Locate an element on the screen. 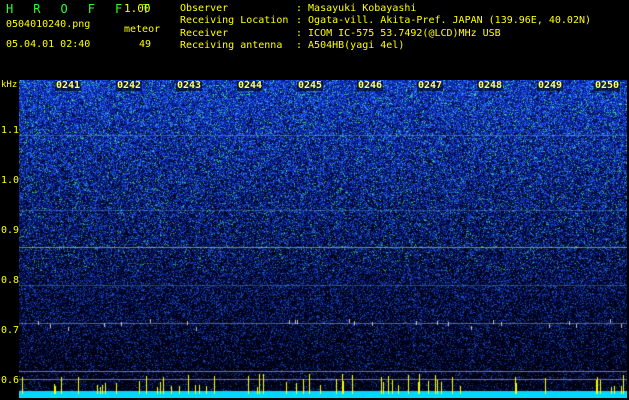 The height and width of the screenshot is (400, 629). time-tick-label: 0247 is located at coordinates (430, 85).